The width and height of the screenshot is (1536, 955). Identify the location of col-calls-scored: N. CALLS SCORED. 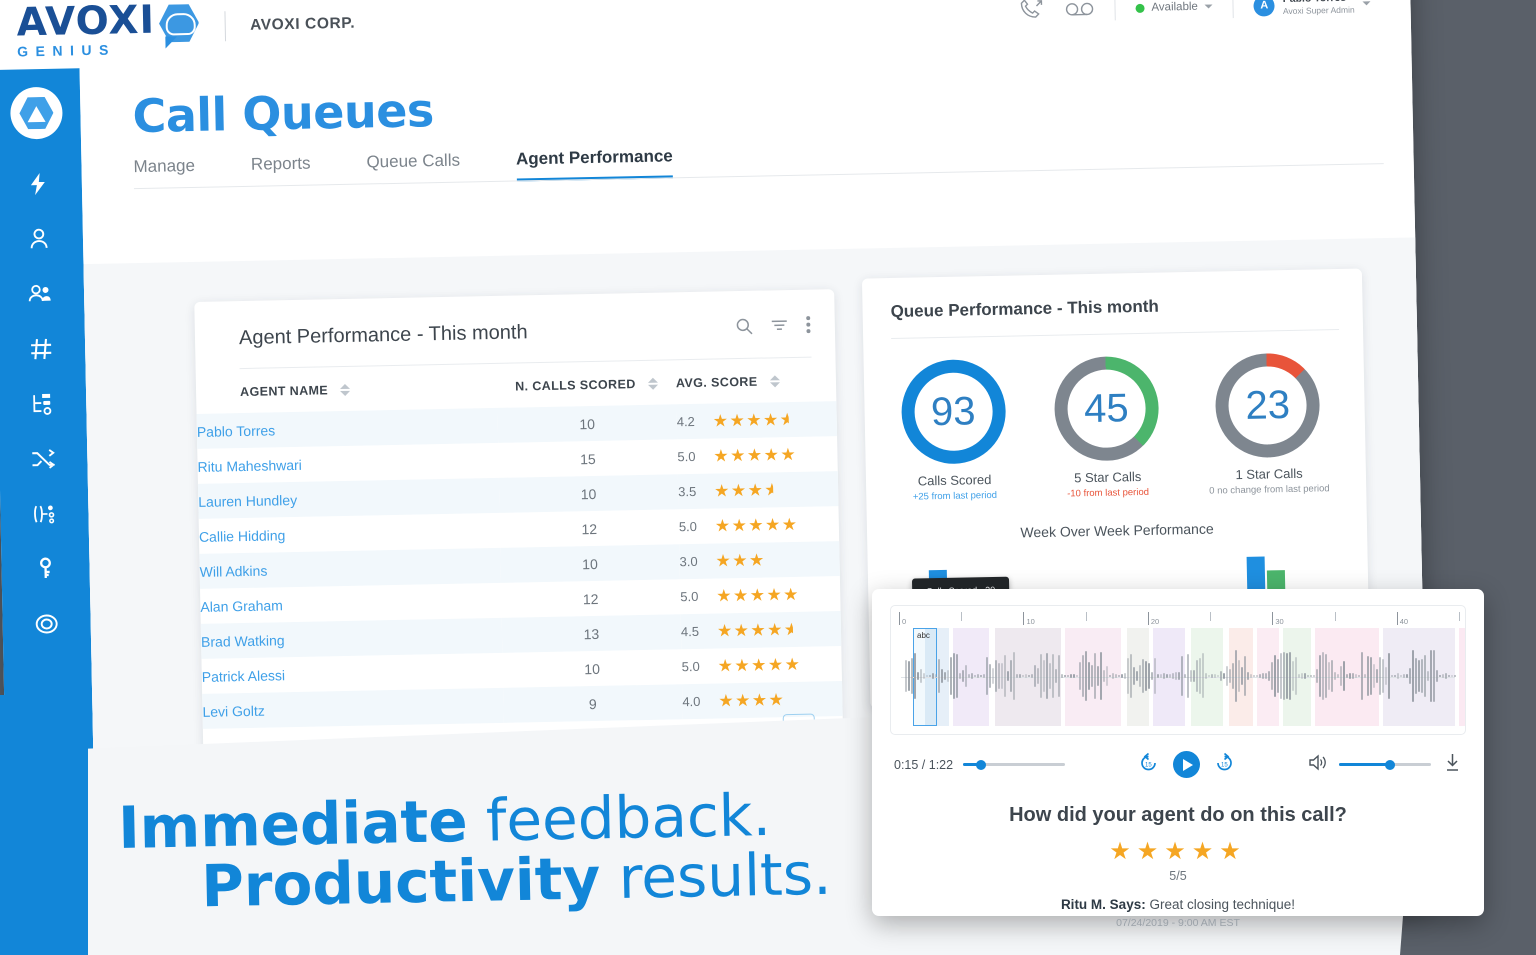
(586, 384).